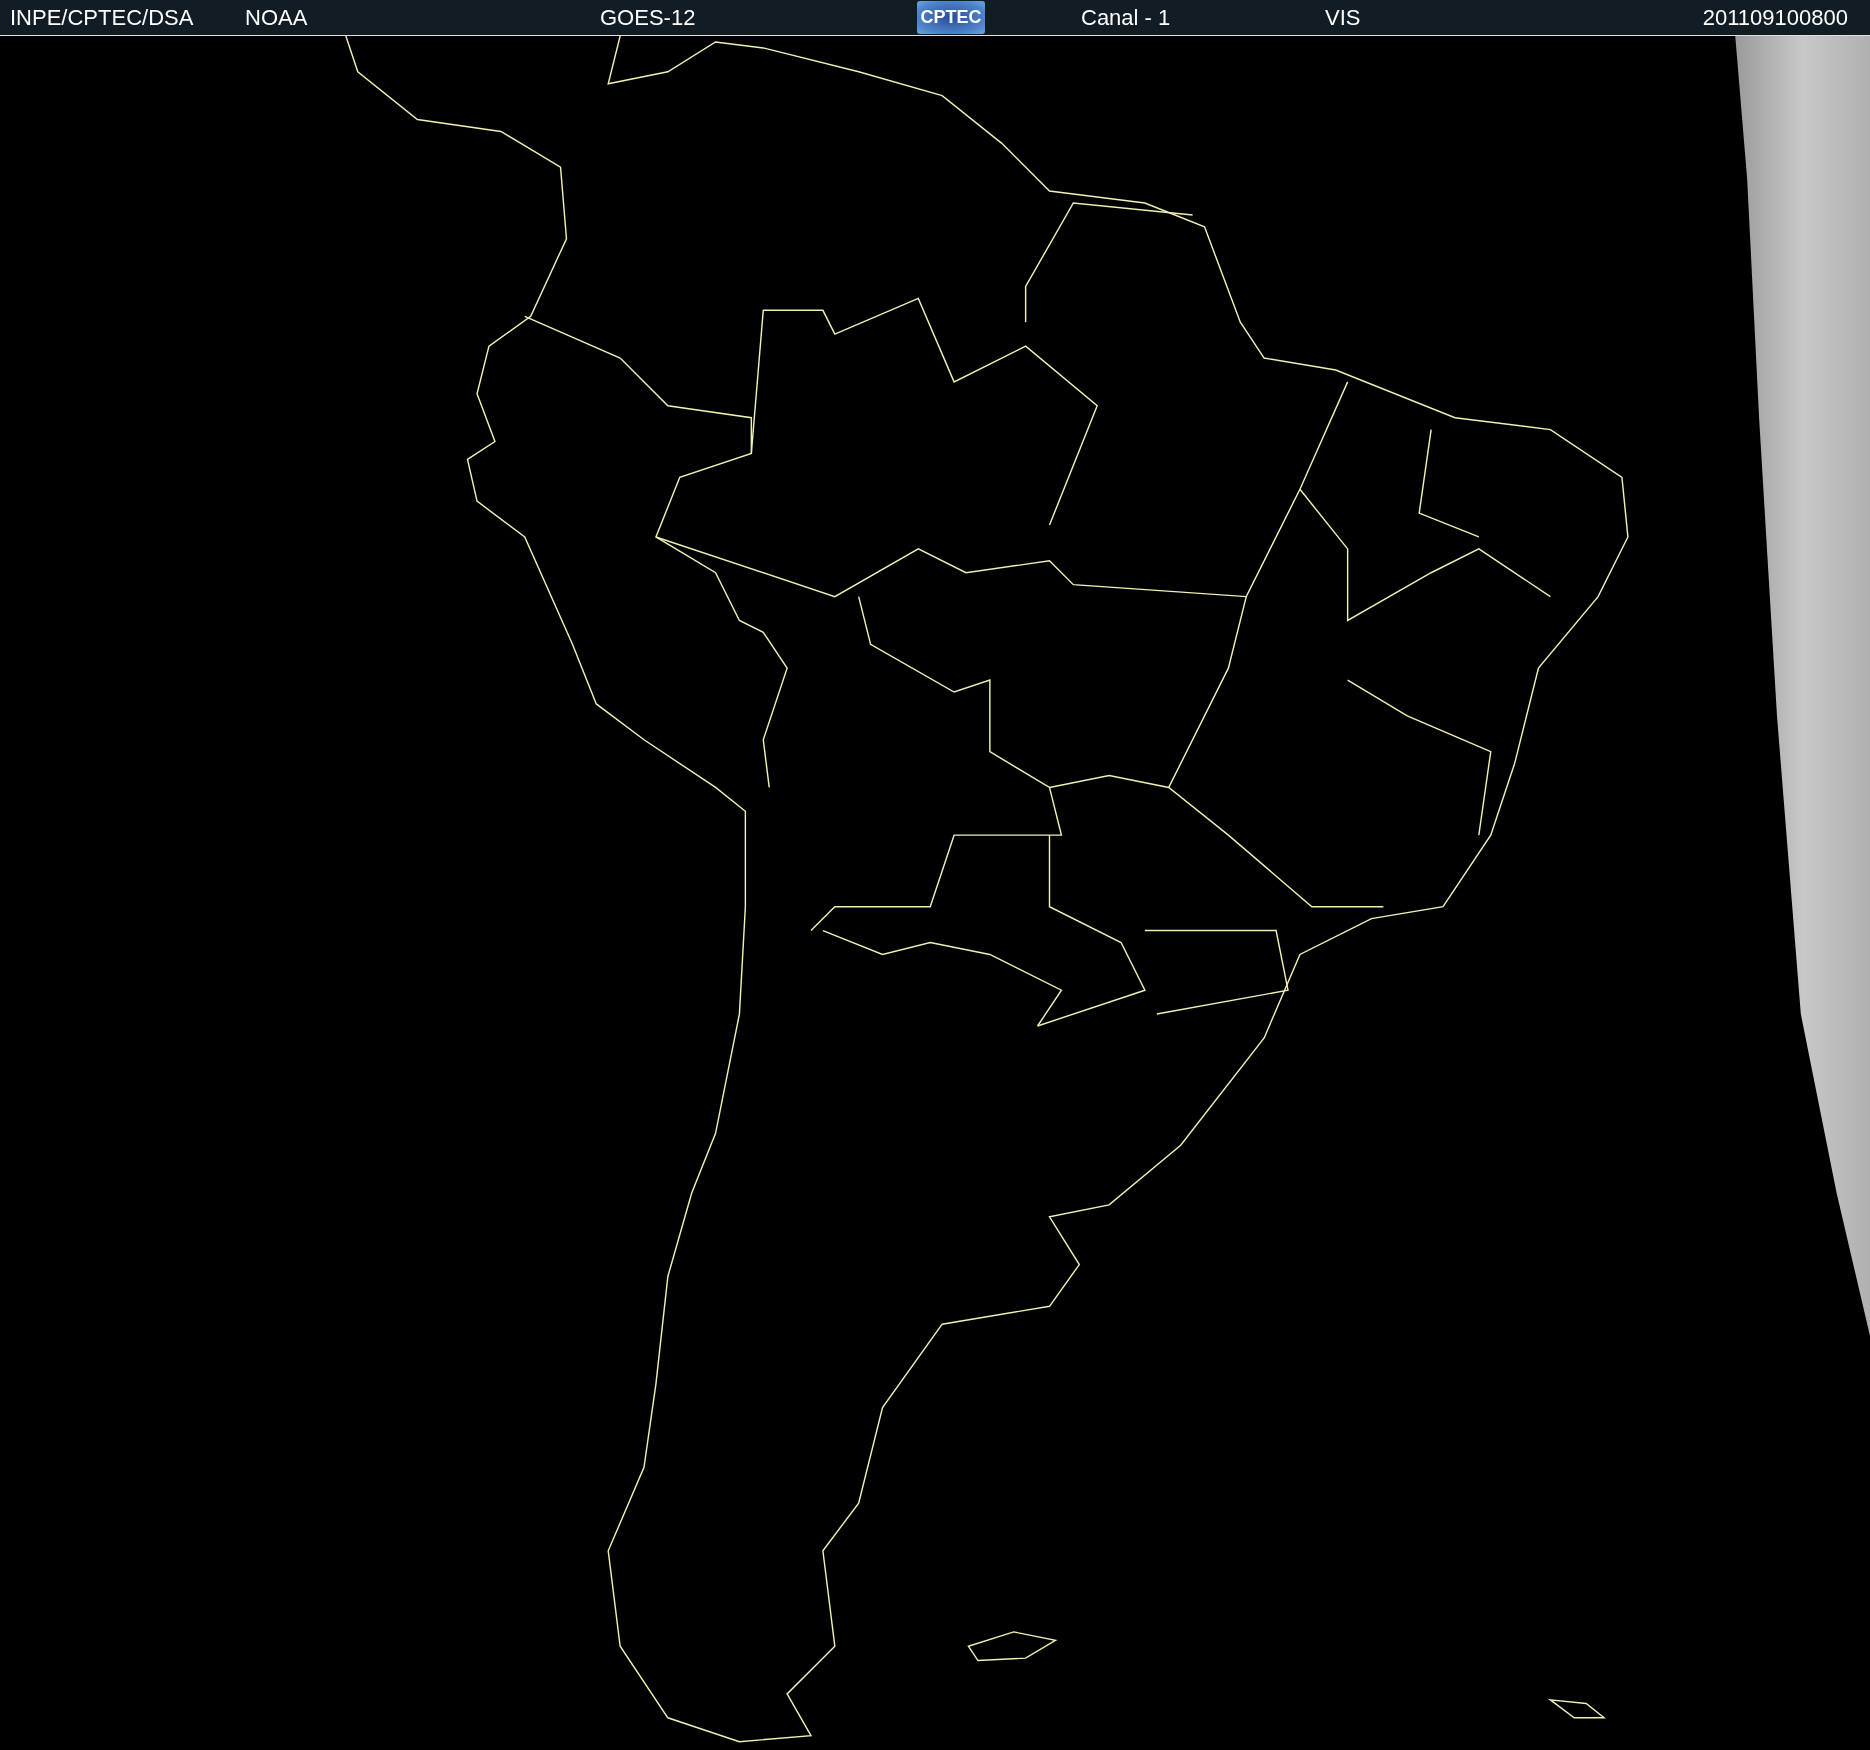 This screenshot has width=1870, height=1750. Describe the element at coordinates (1775, 17) in the screenshot. I see `header-text: 201109100800` at that location.